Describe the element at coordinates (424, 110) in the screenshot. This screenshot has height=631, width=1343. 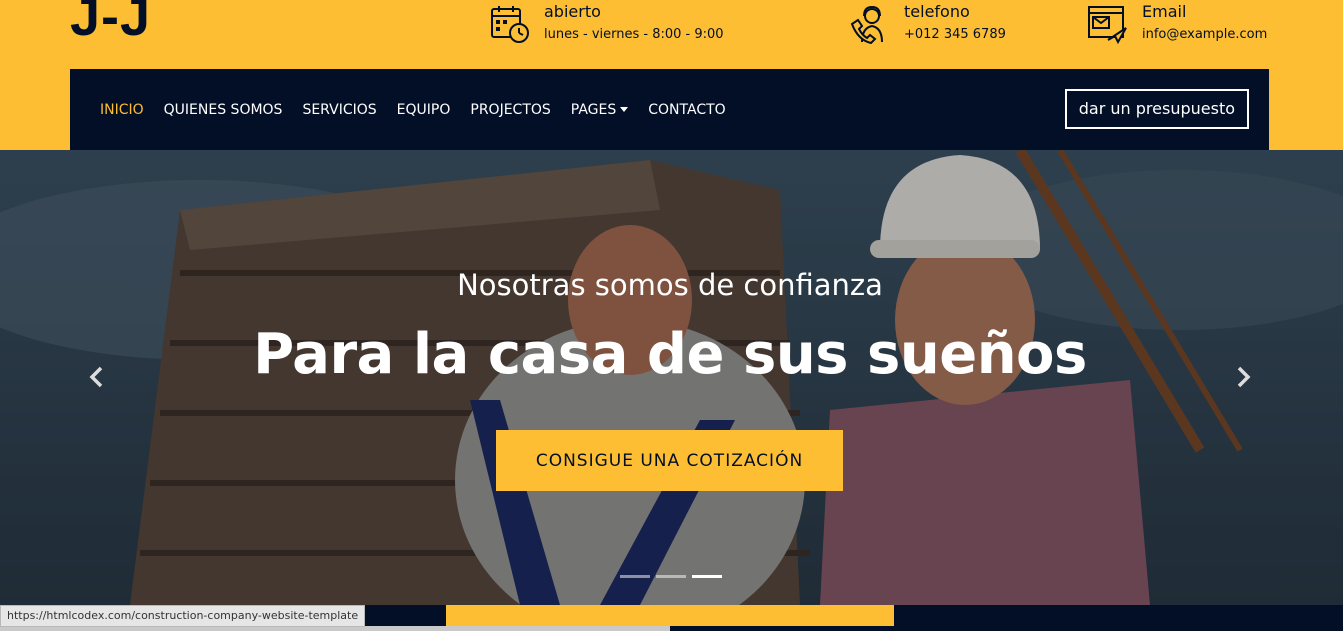
I see `nav-item-equipo: EQUIPO` at that location.